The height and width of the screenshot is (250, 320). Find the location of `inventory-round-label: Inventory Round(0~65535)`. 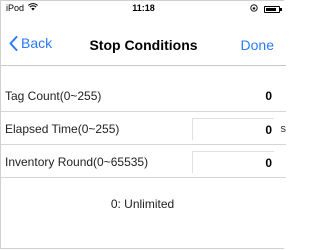

inventory-round-label: Inventory Round(0~65535) is located at coordinates (77, 162).